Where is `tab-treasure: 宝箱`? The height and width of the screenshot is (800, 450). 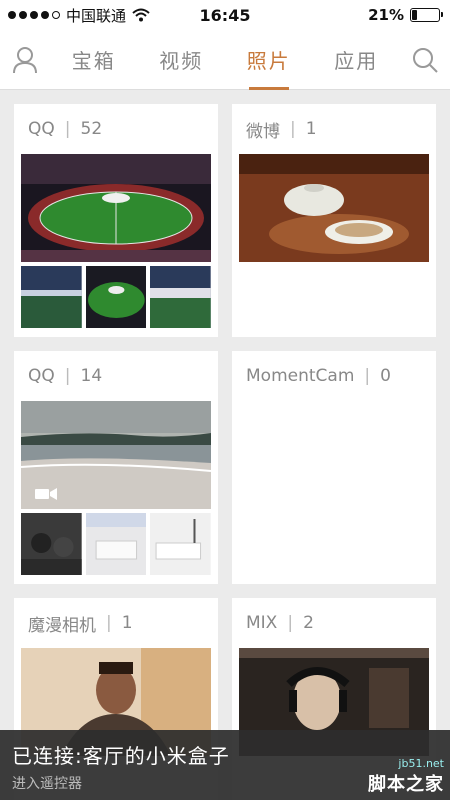 tab-treasure: 宝箱 is located at coordinates (94, 60).